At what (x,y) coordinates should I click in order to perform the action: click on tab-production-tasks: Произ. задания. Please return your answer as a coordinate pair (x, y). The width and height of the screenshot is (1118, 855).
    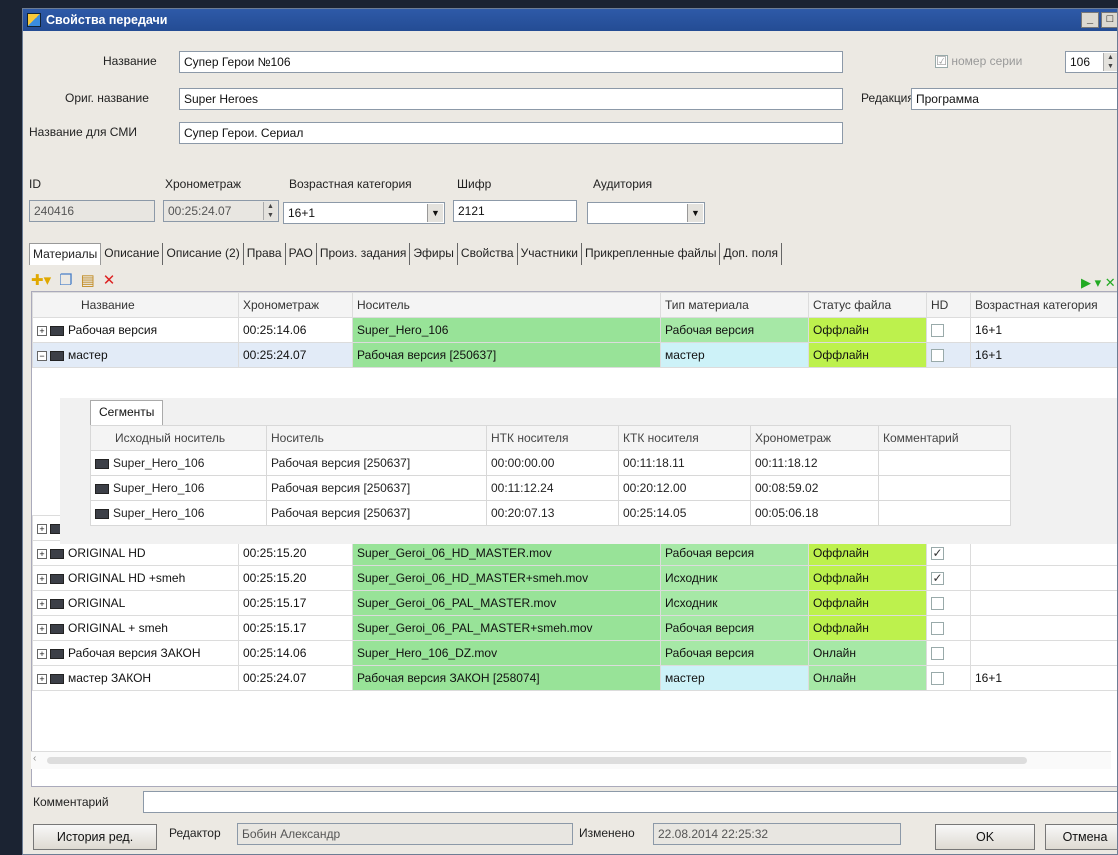
    Looking at the image, I should click on (364, 254).